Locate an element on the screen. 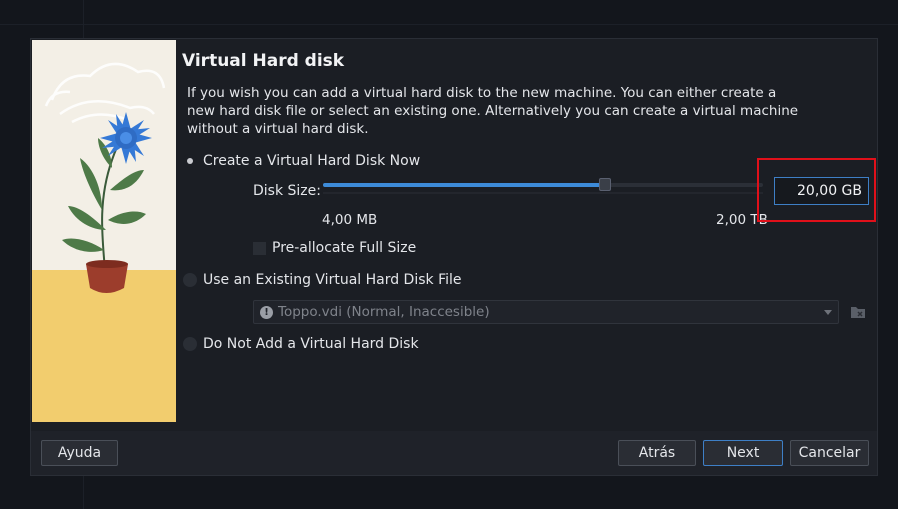  annotation-highlight is located at coordinates (816, 190).